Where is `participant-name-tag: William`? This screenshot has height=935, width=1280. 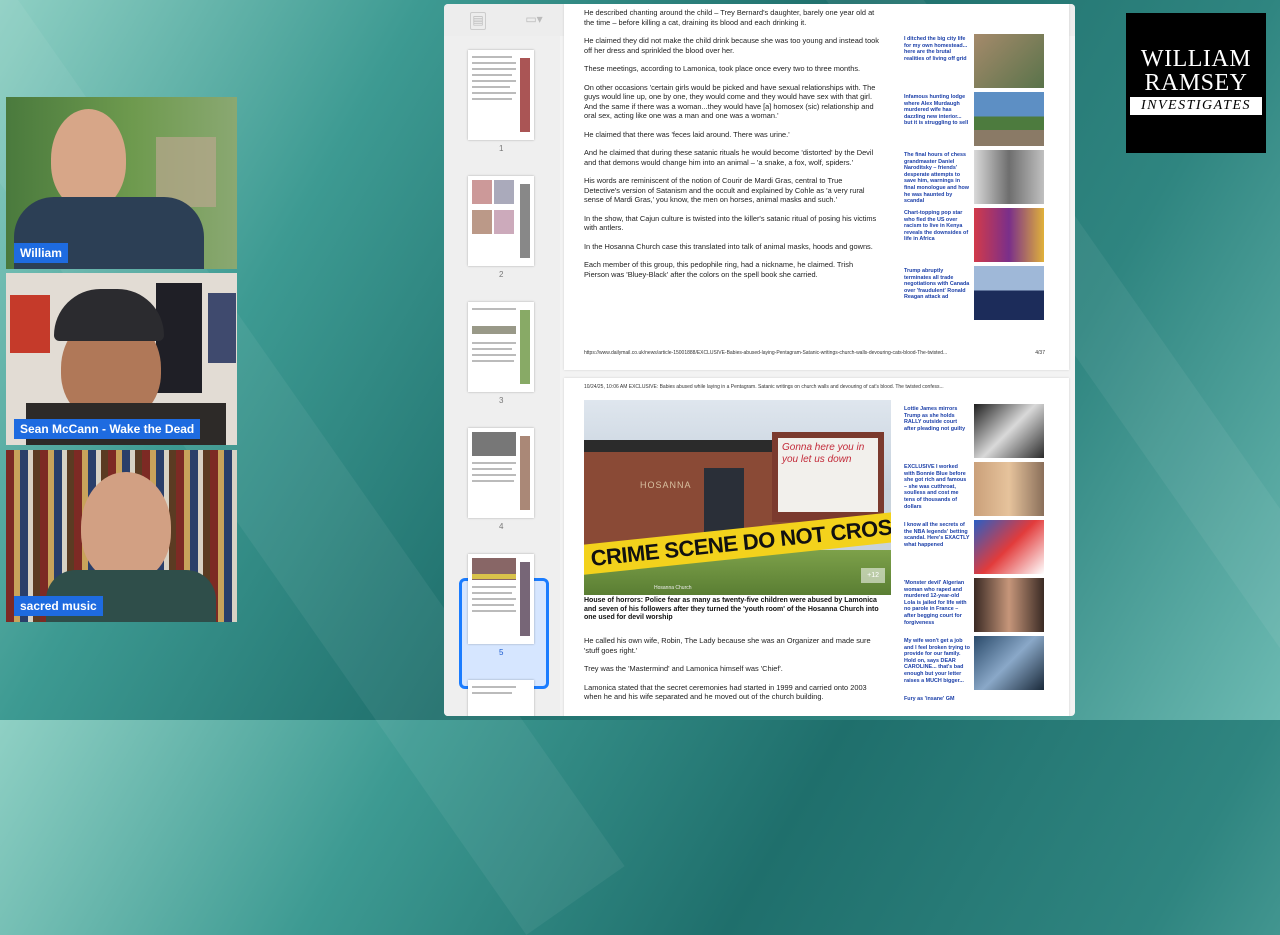
participant-name-tag: William is located at coordinates (41, 253).